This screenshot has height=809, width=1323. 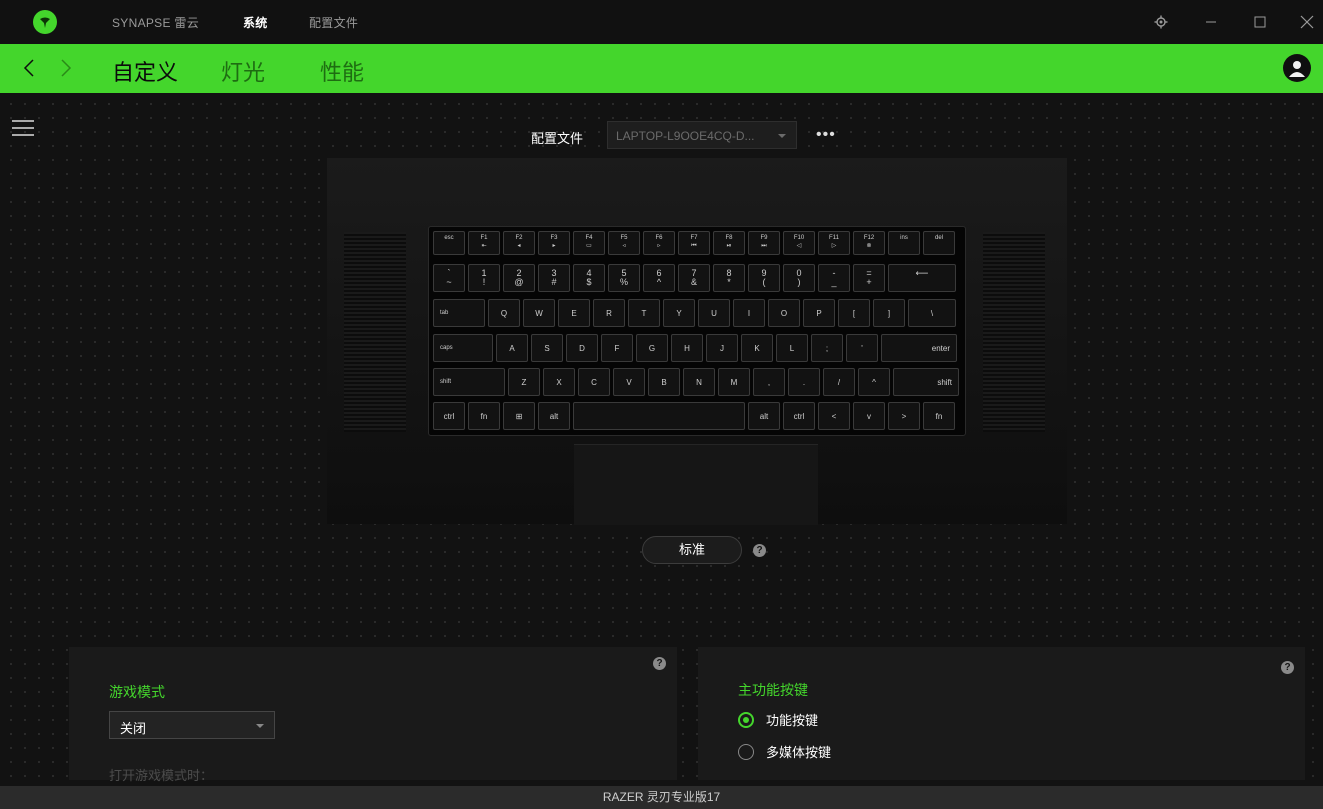 I want to click on key: Z, so click(x=524, y=382).